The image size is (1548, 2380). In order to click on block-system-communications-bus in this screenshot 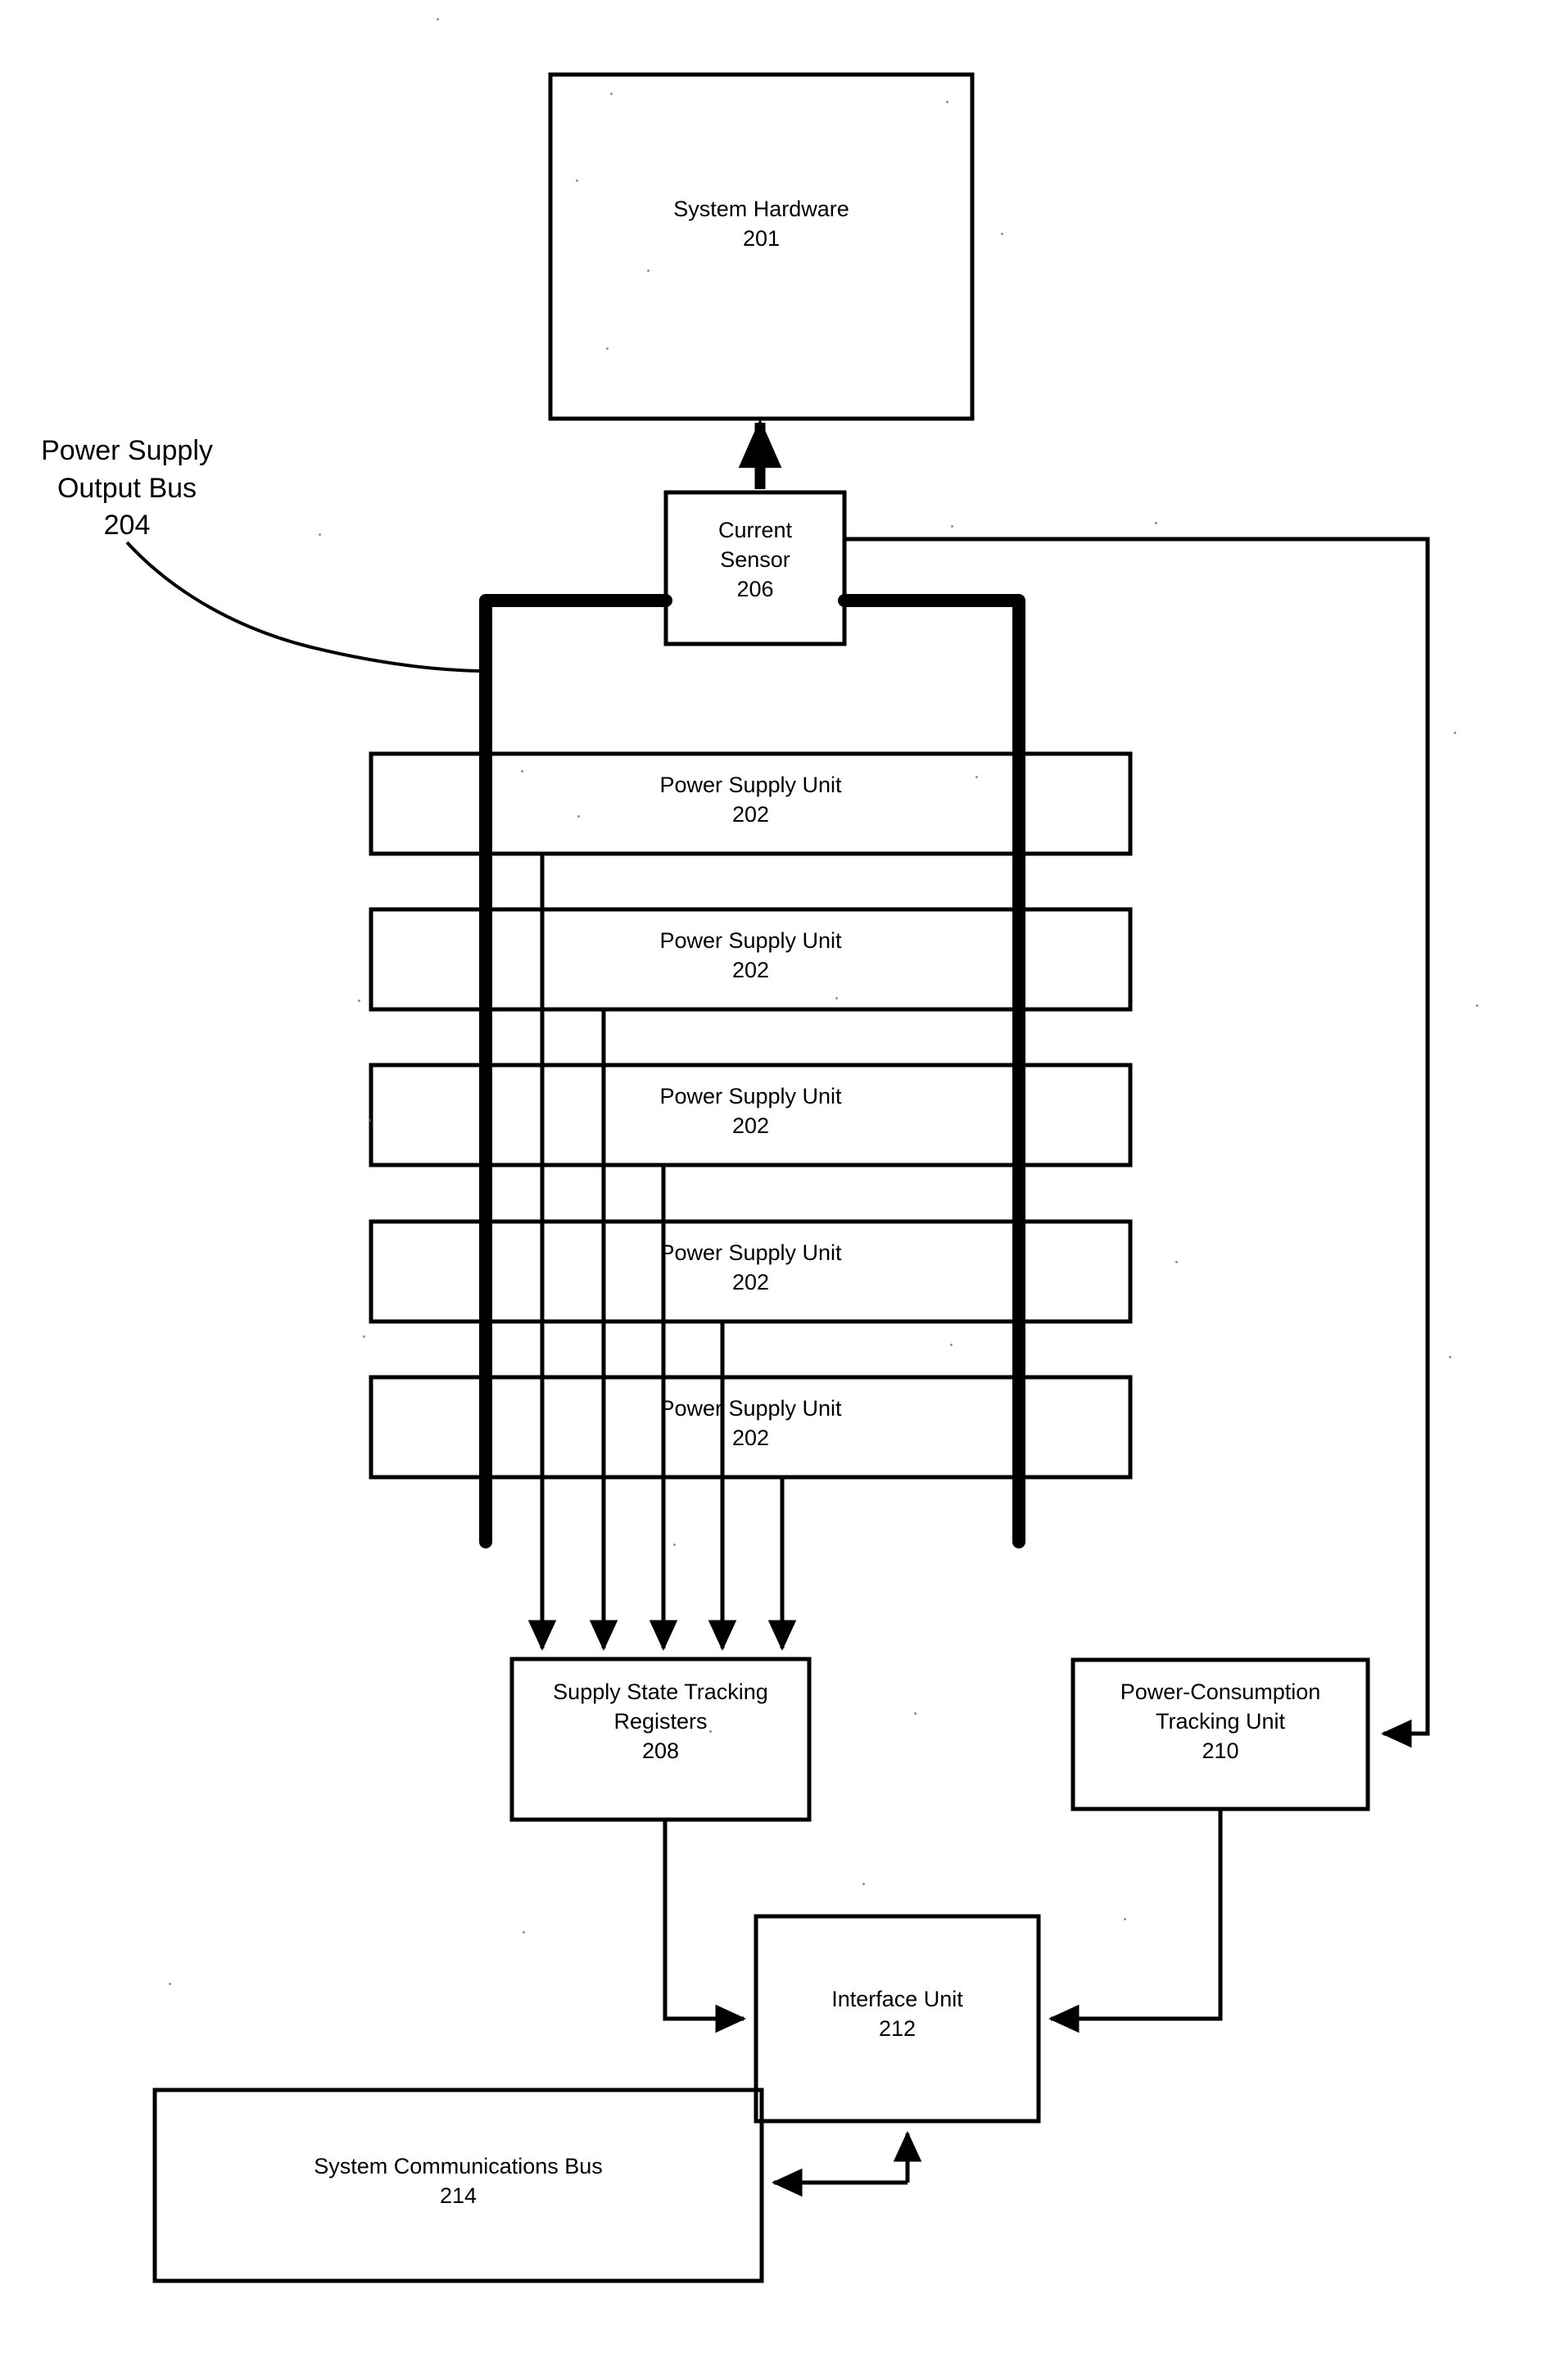, I will do `click(458, 2185)`.